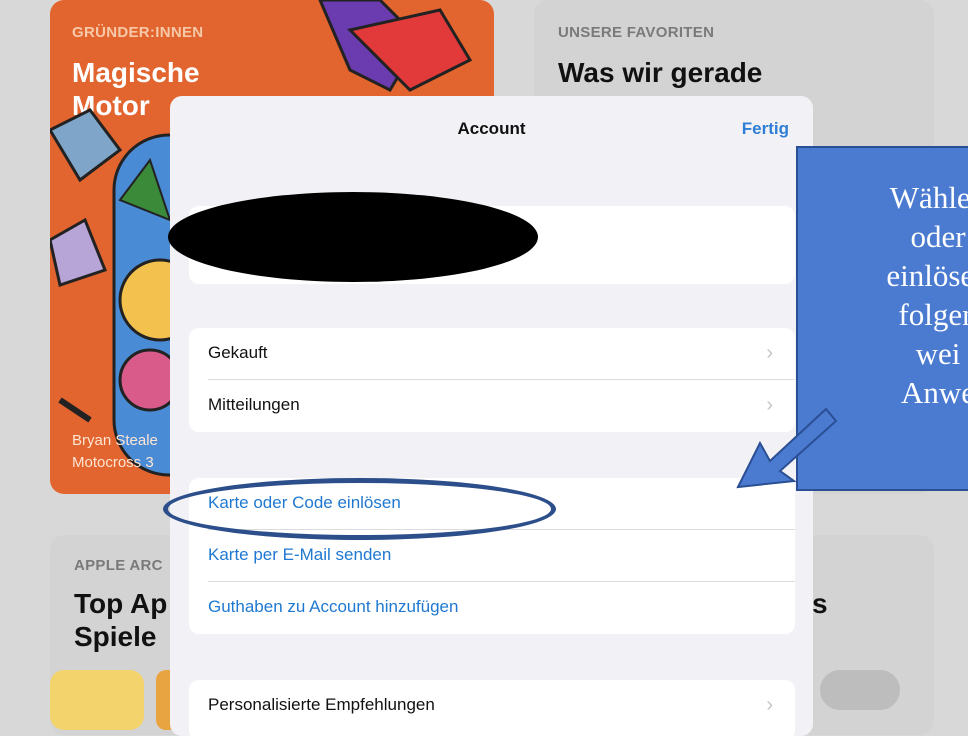 The image size is (968, 736). What do you see at coordinates (115, 440) in the screenshot?
I see `card-subtitle-line1: Bryan Steale` at bounding box center [115, 440].